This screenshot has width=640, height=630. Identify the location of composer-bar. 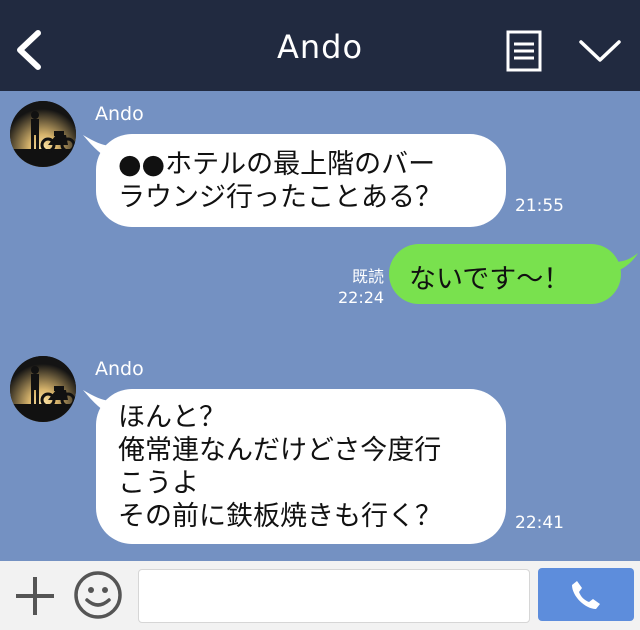
(320, 595).